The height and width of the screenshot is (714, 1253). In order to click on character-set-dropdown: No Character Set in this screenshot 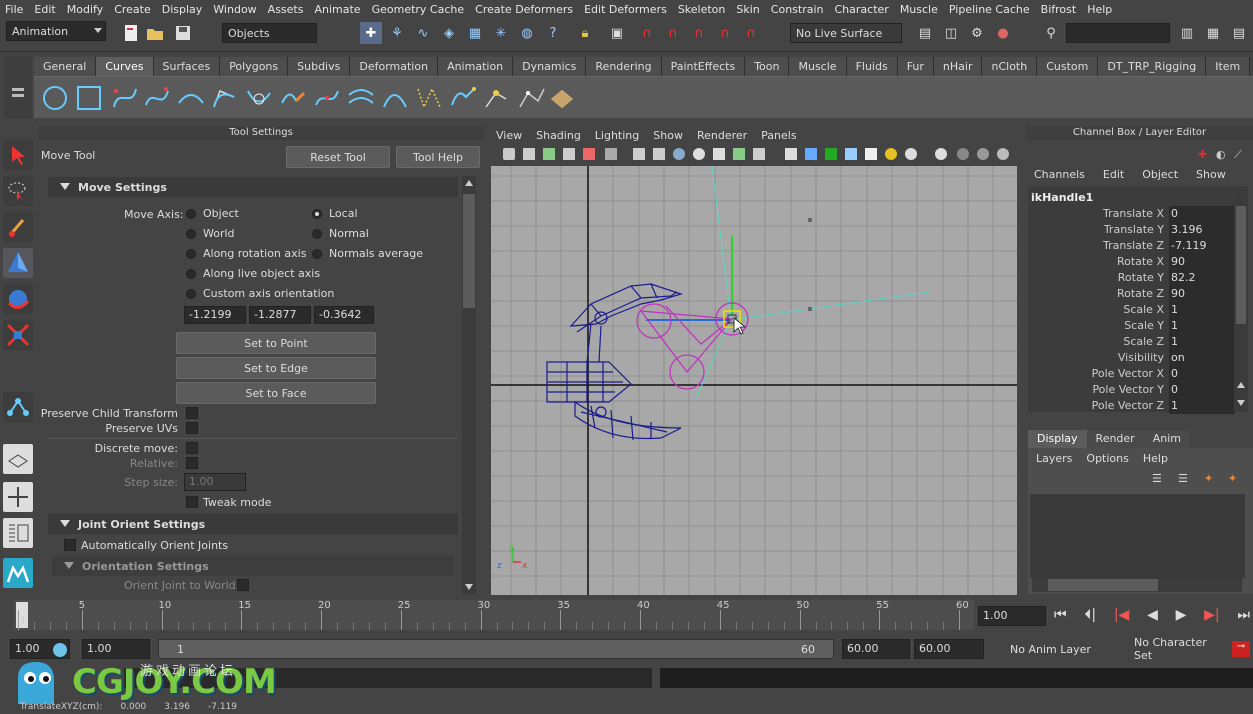, I will do `click(1178, 649)`.